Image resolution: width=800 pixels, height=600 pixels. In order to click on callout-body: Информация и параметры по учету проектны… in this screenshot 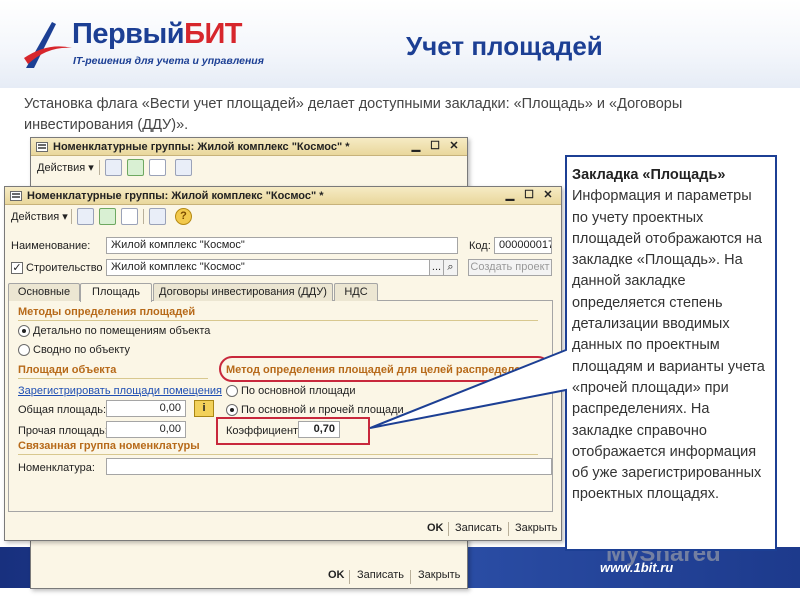, I will do `click(668, 345)`.